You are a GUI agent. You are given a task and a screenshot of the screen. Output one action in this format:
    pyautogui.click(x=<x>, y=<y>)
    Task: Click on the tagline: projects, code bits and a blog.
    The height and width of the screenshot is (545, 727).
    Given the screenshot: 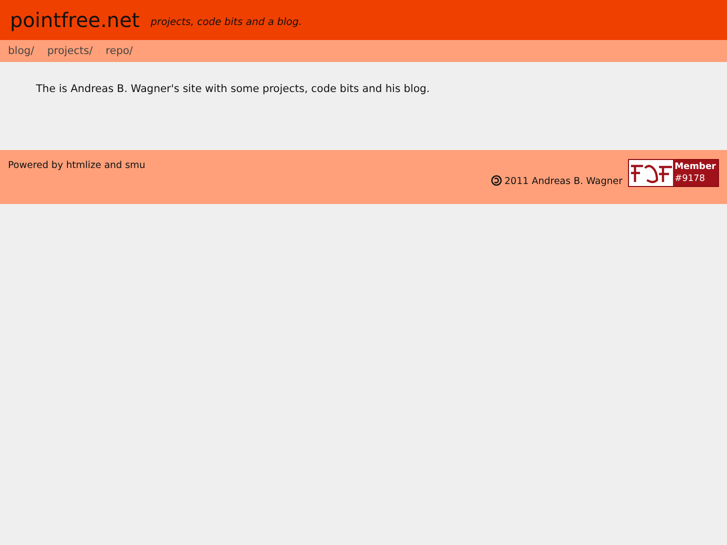 What is the action you would take?
    pyautogui.click(x=226, y=22)
    